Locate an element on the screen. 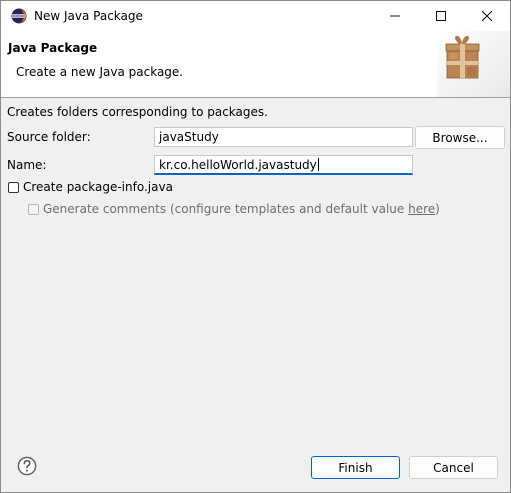 This screenshot has width=511, height=493. maximize-icon is located at coordinates (441, 16).